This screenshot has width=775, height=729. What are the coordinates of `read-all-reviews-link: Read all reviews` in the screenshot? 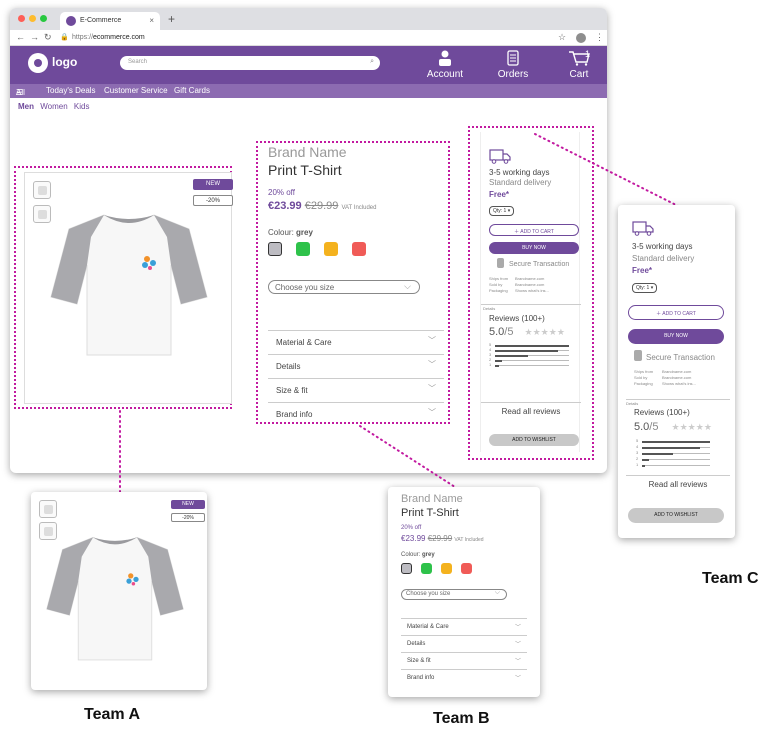 It's located at (678, 482).